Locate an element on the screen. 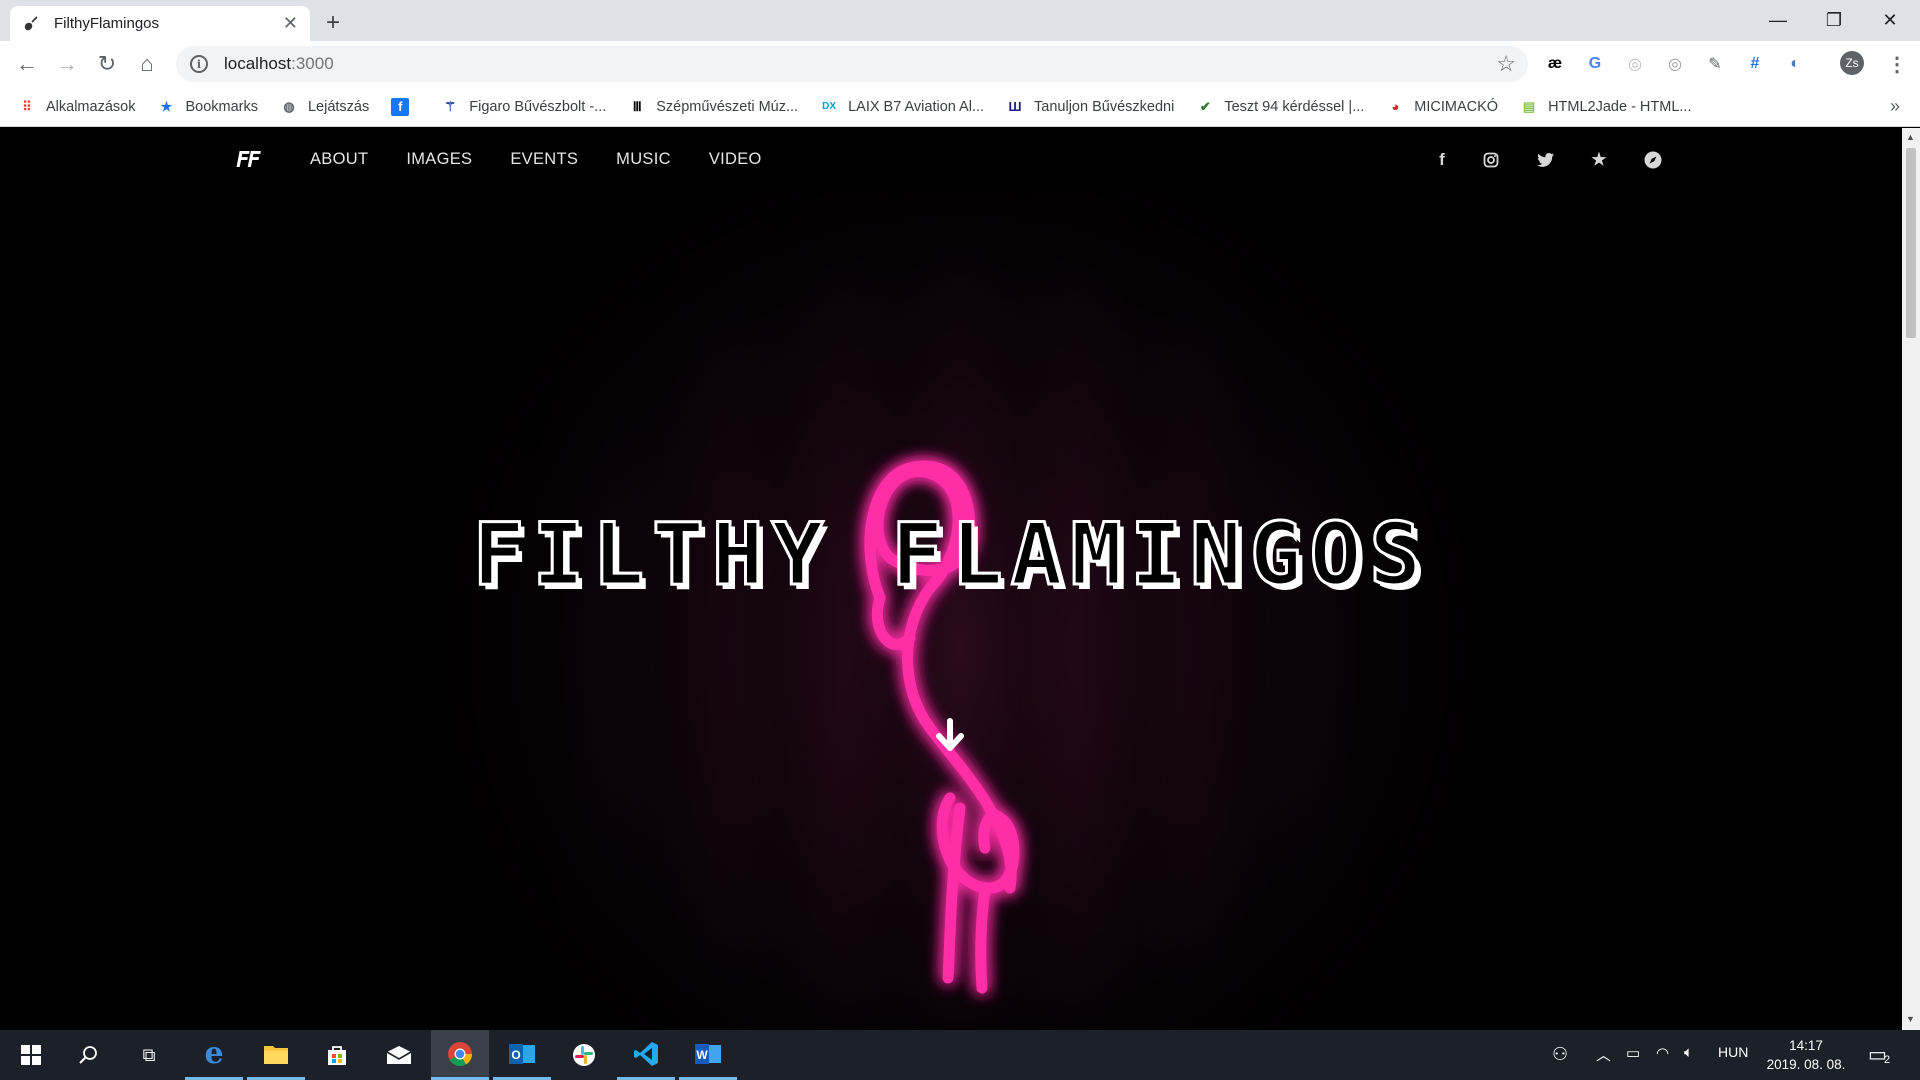 This screenshot has height=1080, width=1920. nav-link-images: IMAGES is located at coordinates (439, 159).